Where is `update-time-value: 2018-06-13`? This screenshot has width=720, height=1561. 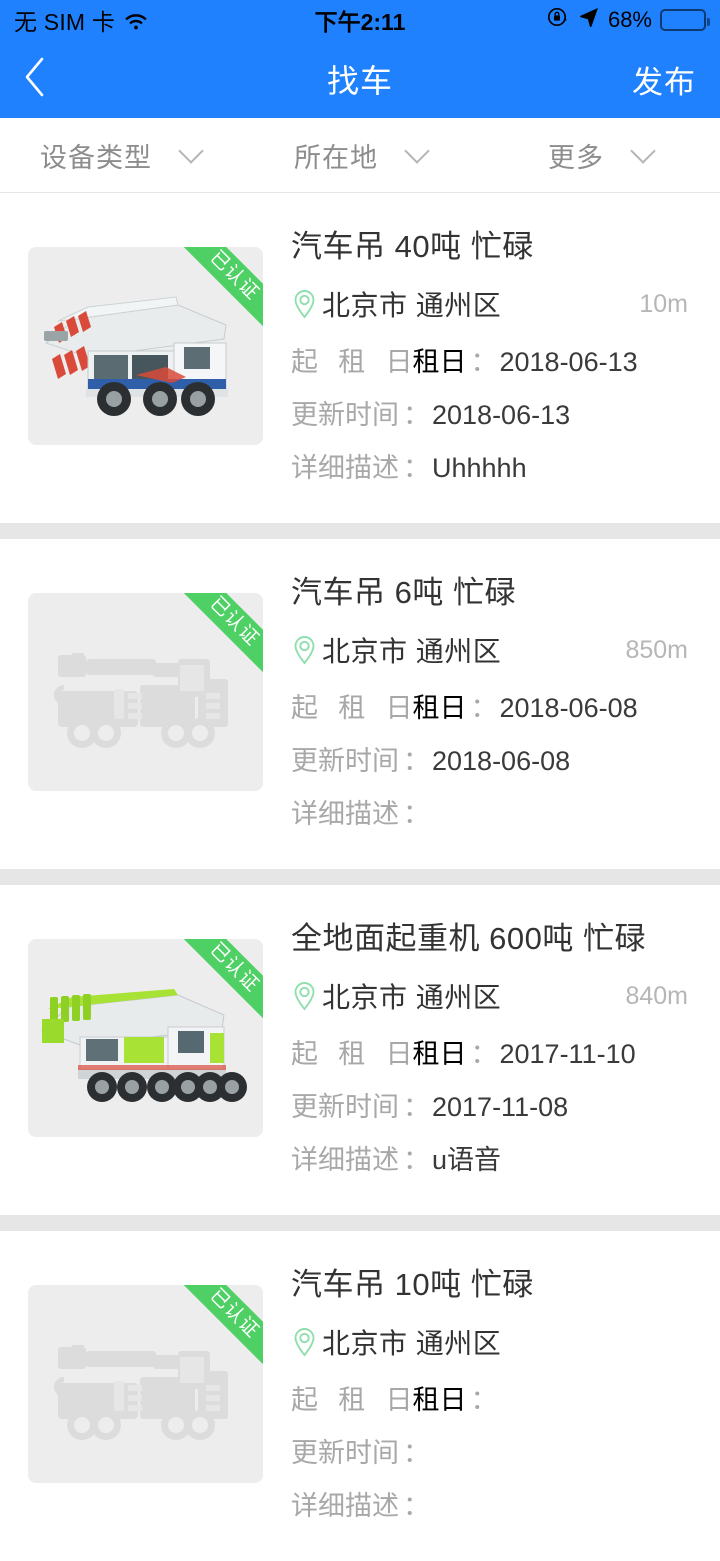 update-time-value: 2018-06-13 is located at coordinates (501, 415).